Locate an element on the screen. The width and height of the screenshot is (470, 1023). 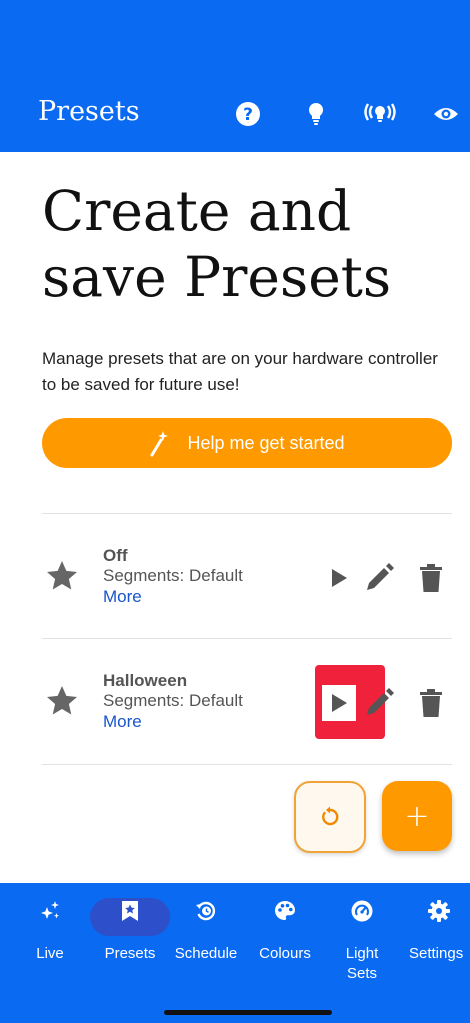
refresh-icon is located at coordinates (330, 816).